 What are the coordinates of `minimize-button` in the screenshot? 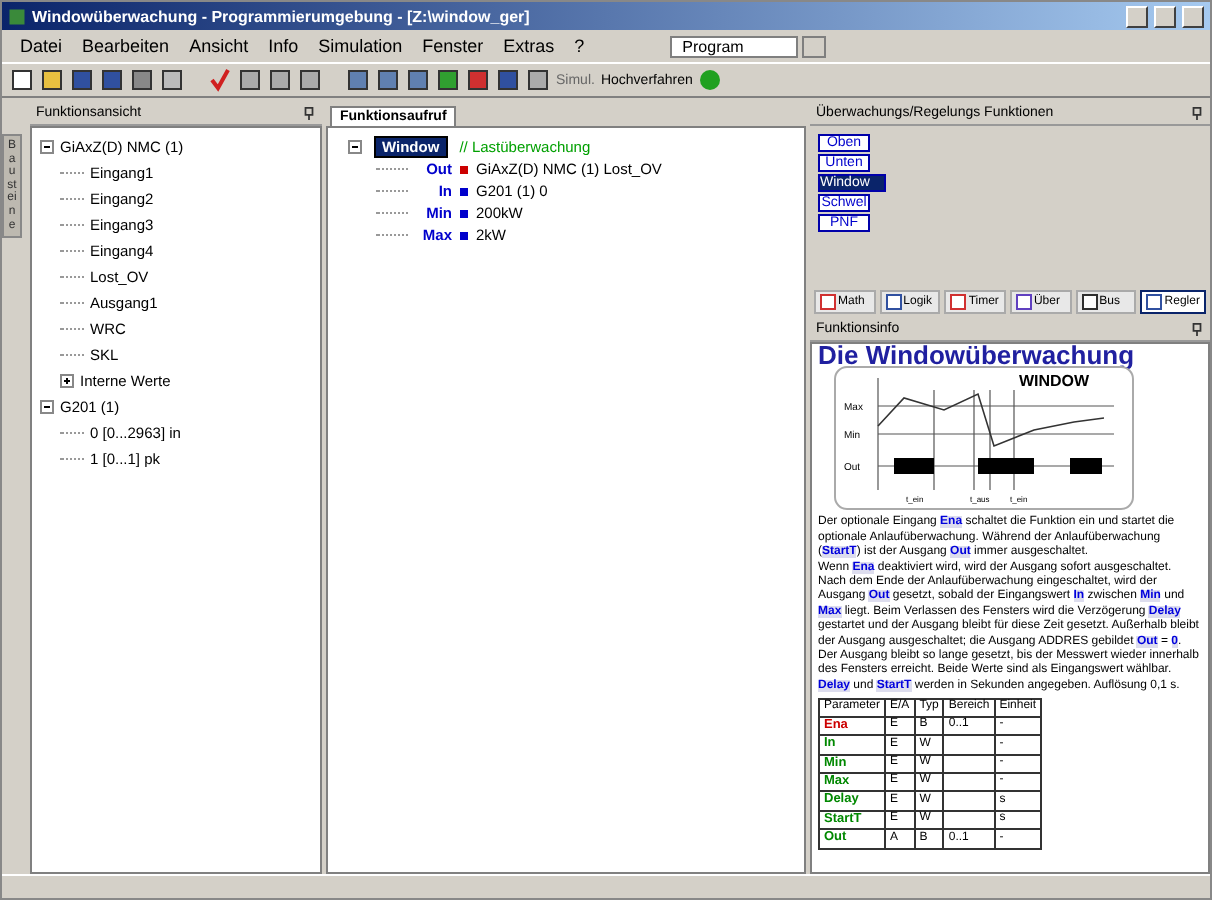 It's located at (1137, 16).